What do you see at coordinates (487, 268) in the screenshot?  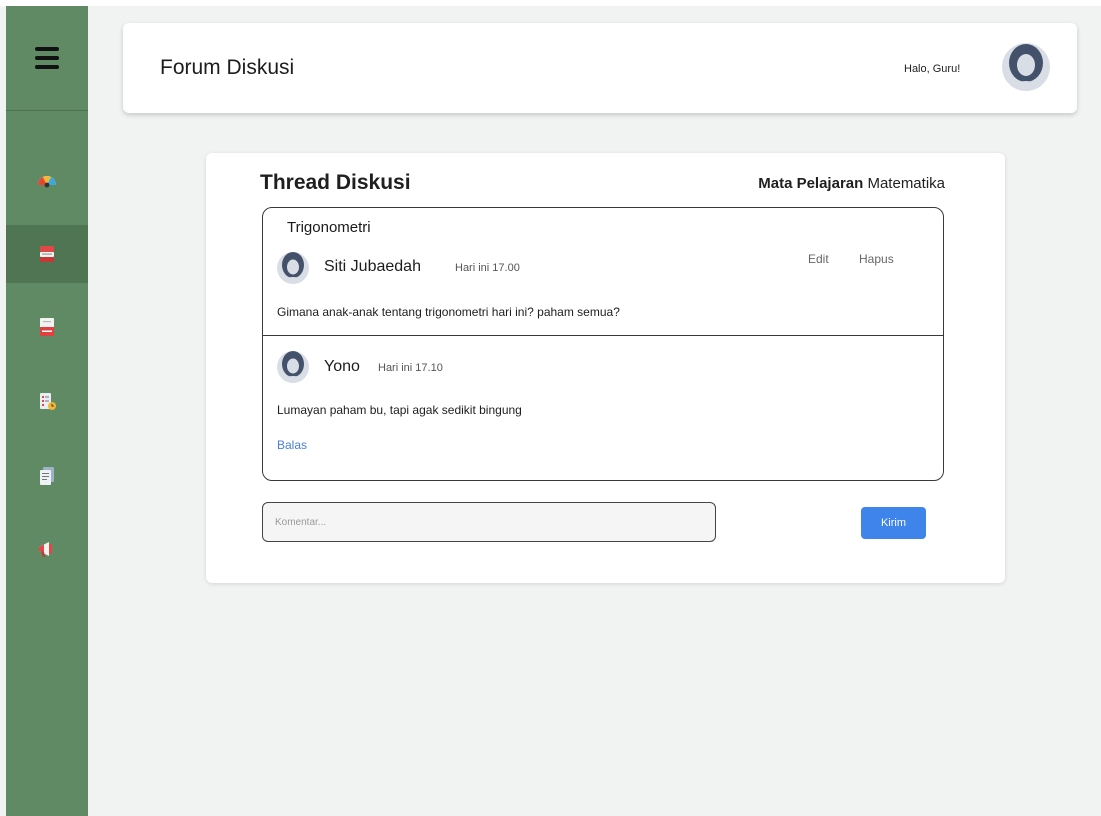 I see `post-time: Hari ini 17.00` at bounding box center [487, 268].